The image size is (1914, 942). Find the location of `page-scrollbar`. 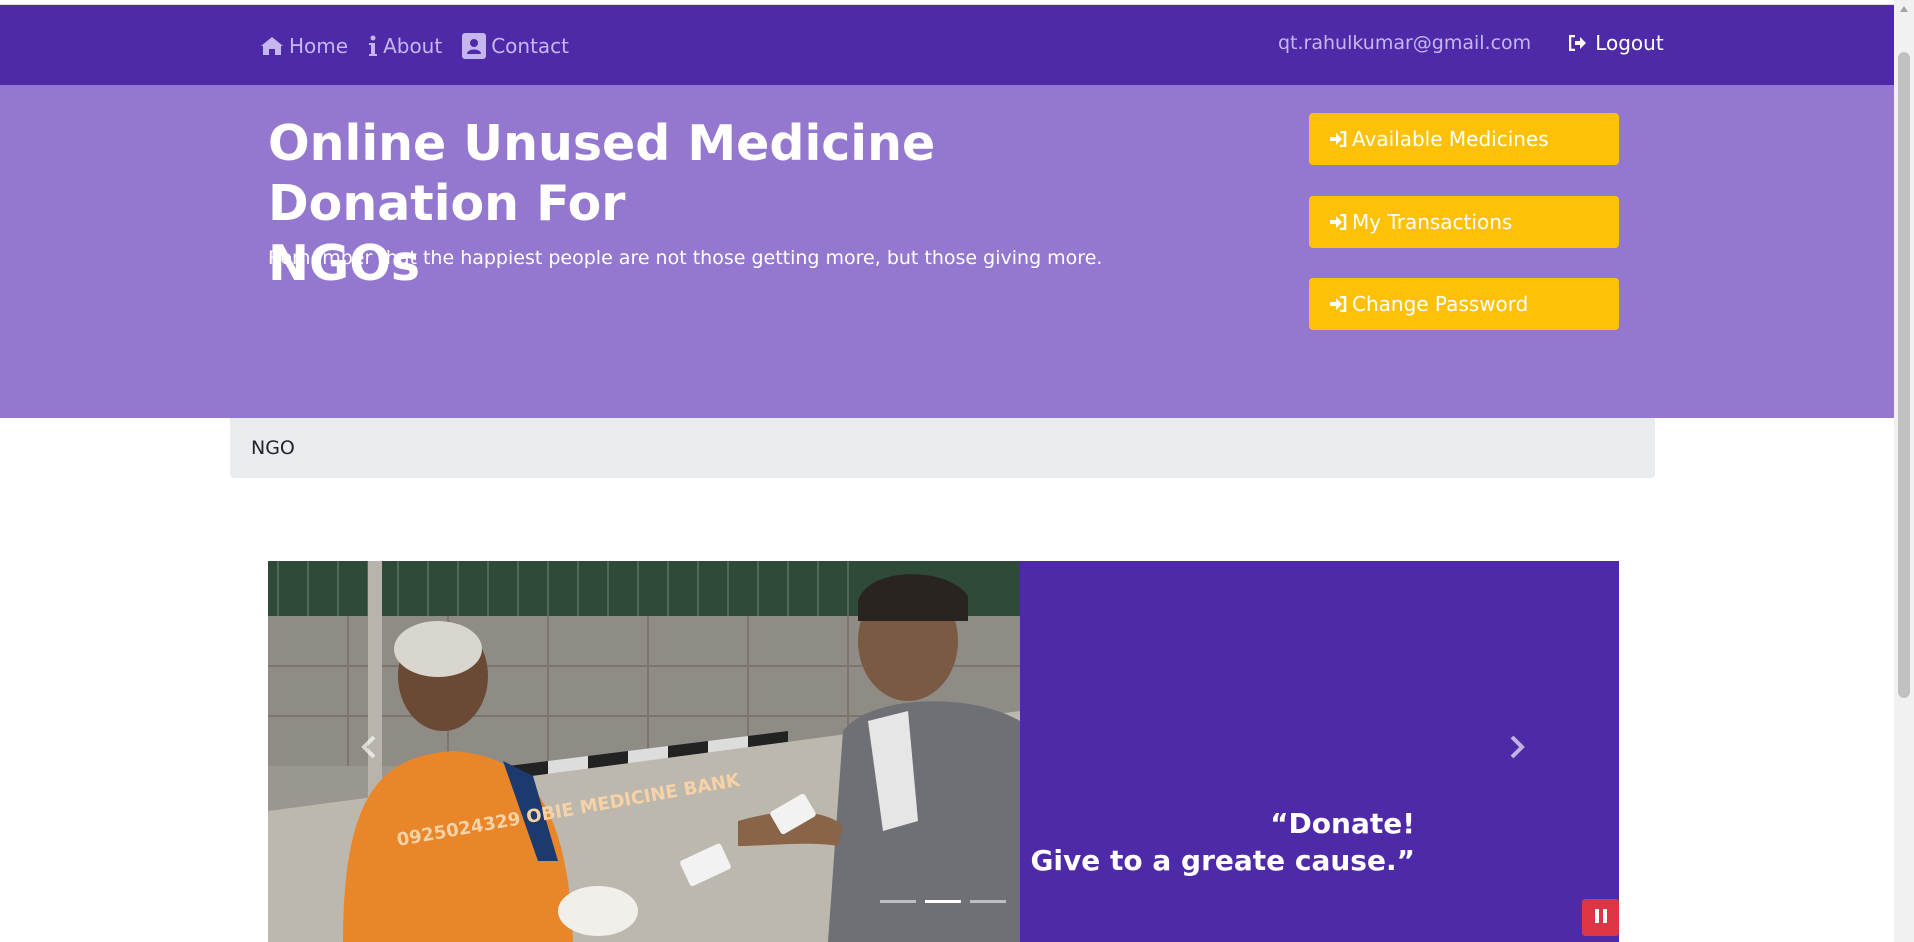

page-scrollbar is located at coordinates (1904, 471).